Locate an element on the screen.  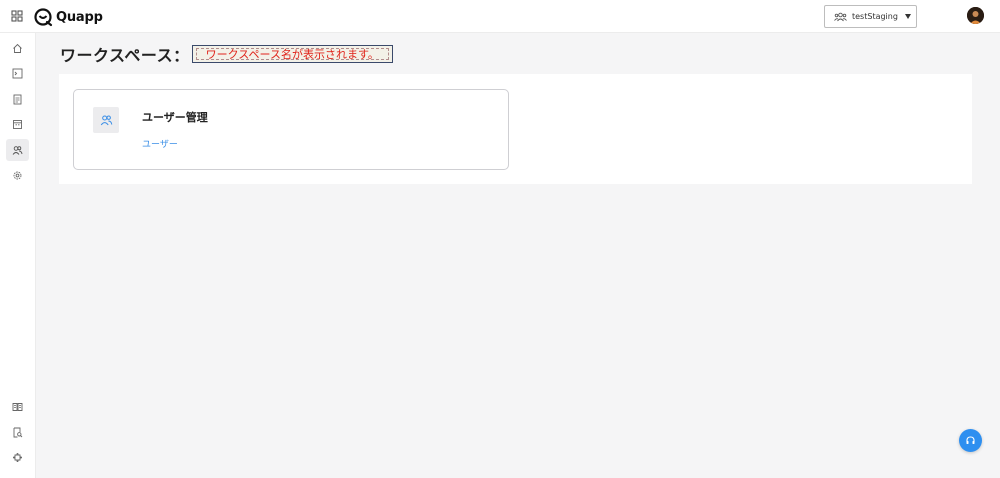
sidebar-item-manual is located at coordinates (17, 406).